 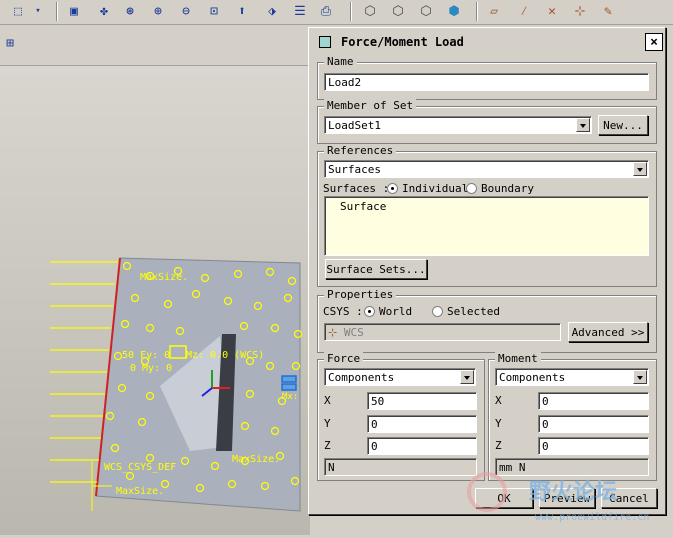 What do you see at coordinates (327, 445) in the screenshot?
I see `force-z-label: Z` at bounding box center [327, 445].